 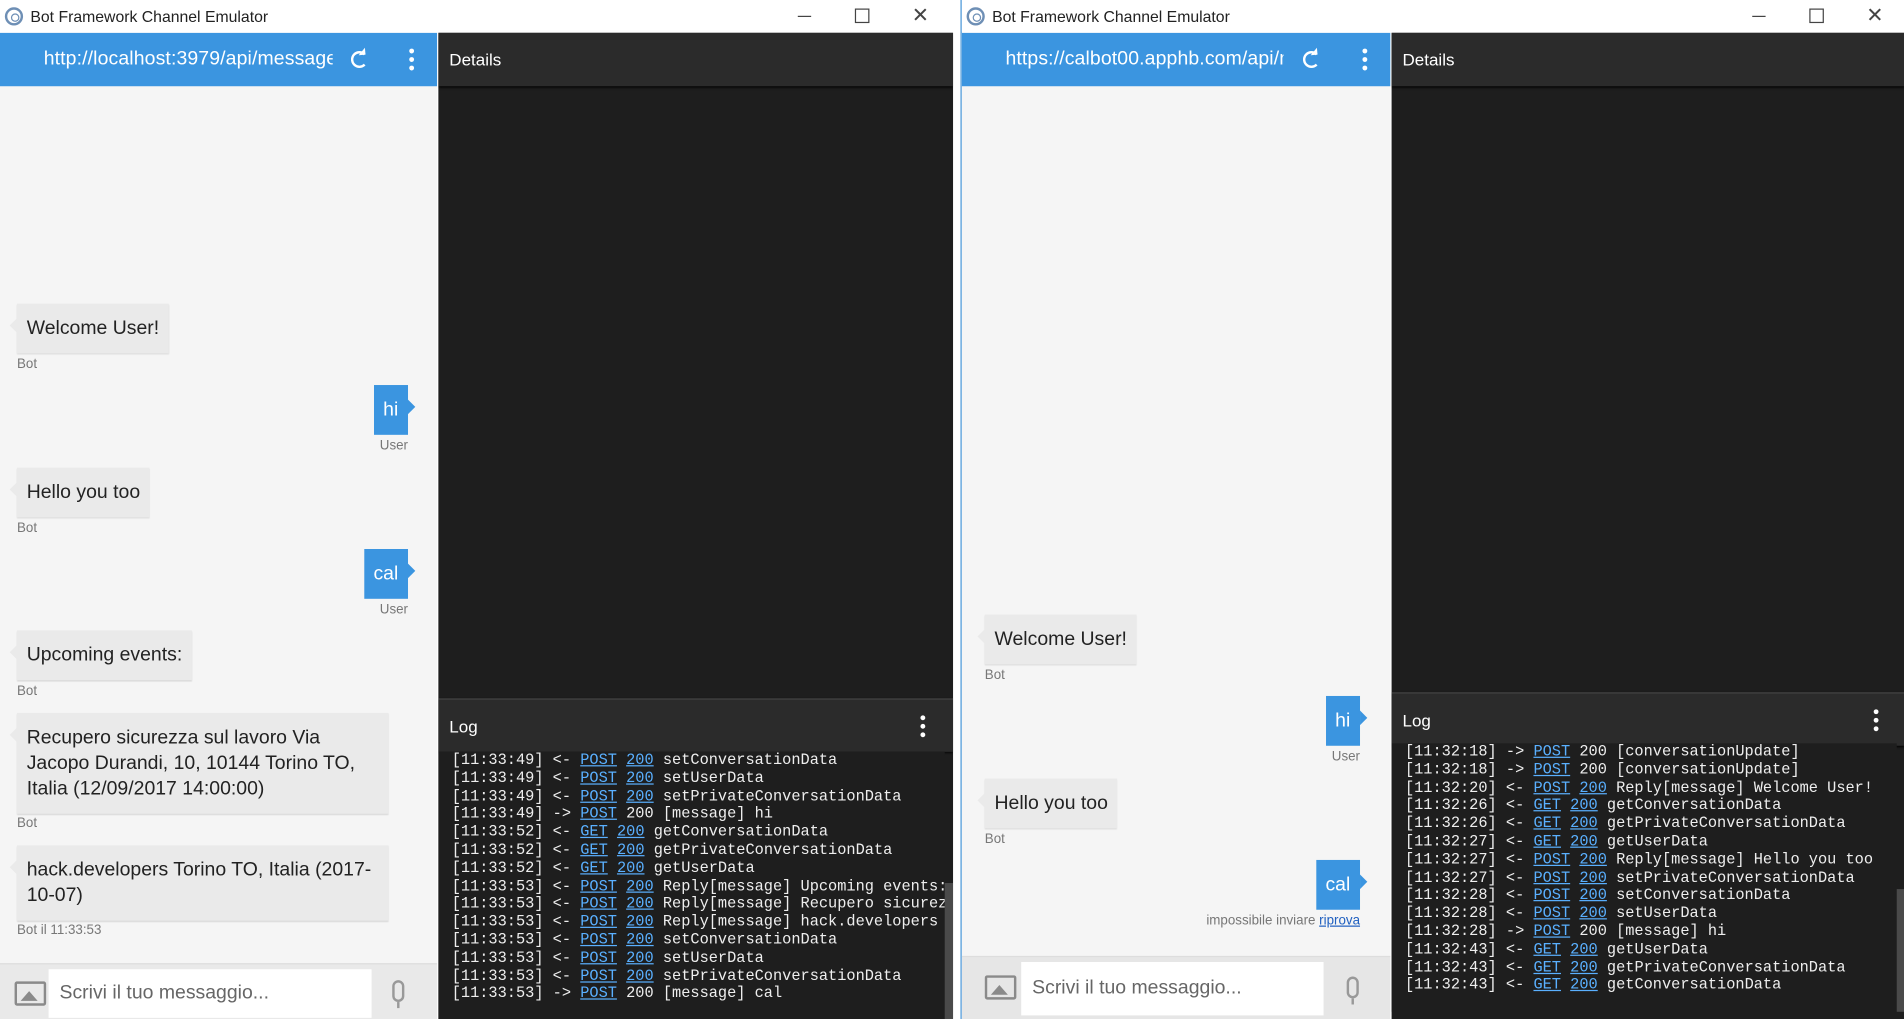 I want to click on message-sender: User, so click(x=394, y=610).